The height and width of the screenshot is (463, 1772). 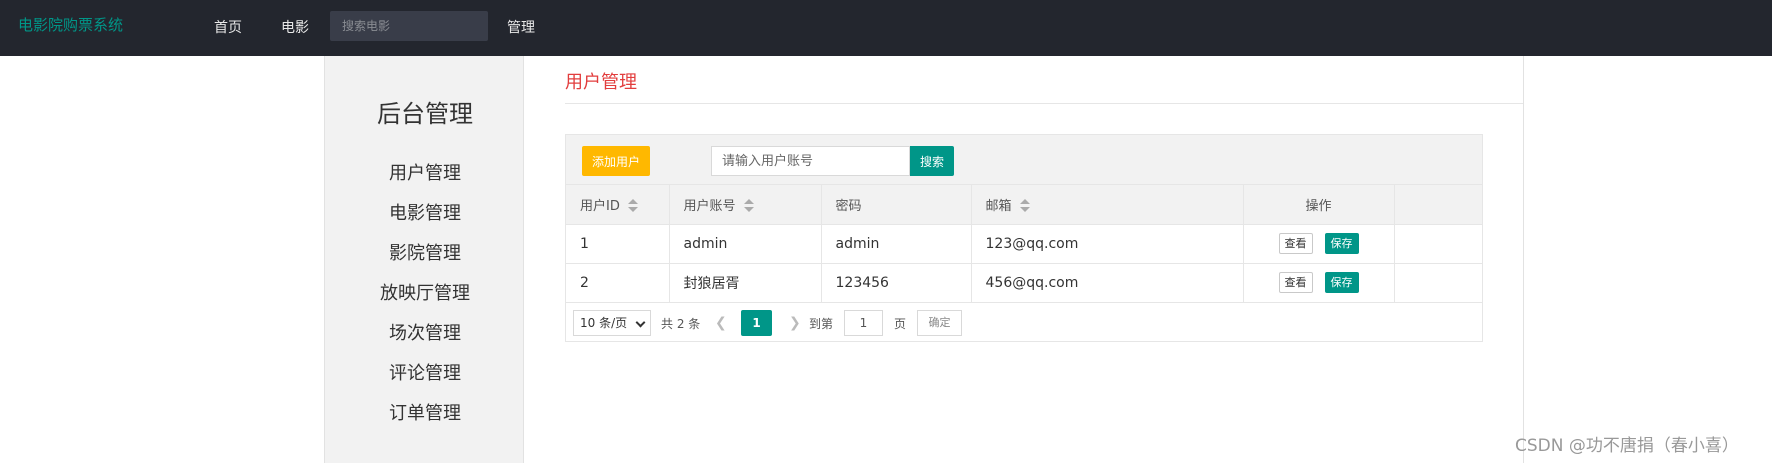 I want to click on goto-page-input, so click(x=863, y=323).